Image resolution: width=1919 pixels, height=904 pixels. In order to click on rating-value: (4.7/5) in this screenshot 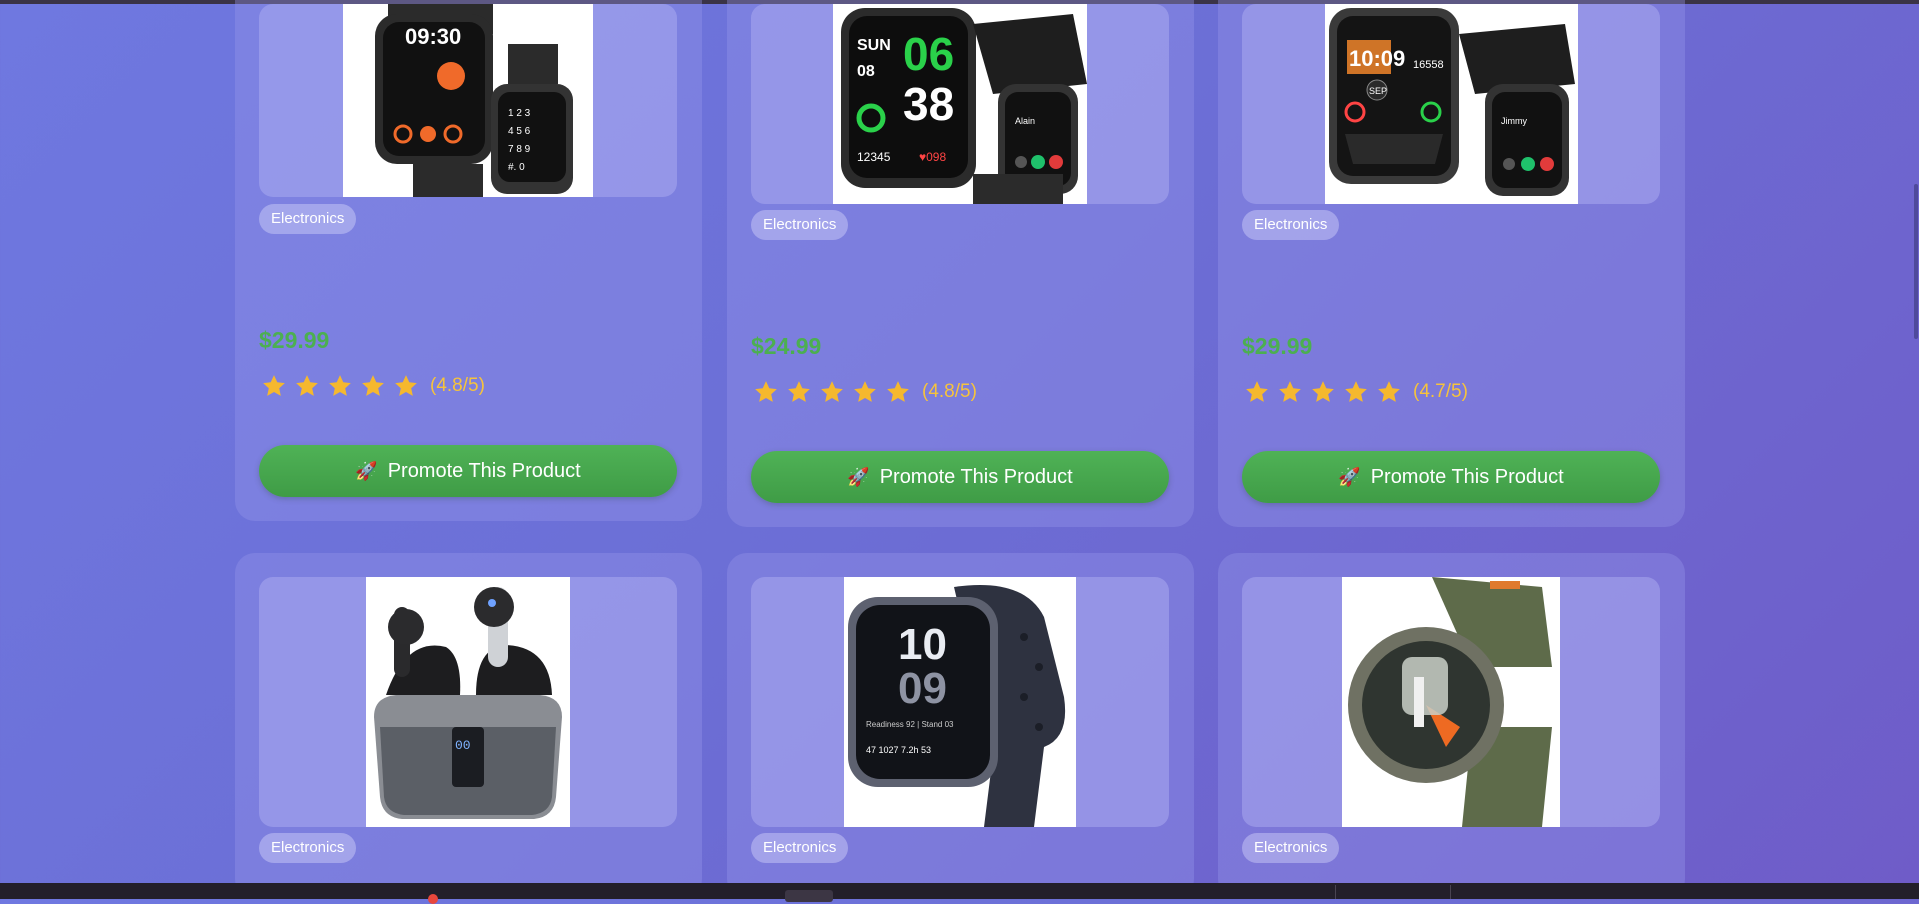, I will do `click(1440, 391)`.